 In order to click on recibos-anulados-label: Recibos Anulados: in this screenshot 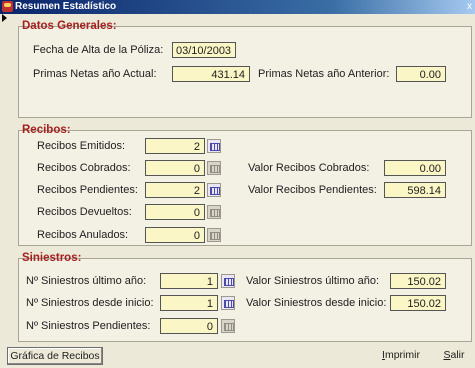, I will do `click(83, 235)`.